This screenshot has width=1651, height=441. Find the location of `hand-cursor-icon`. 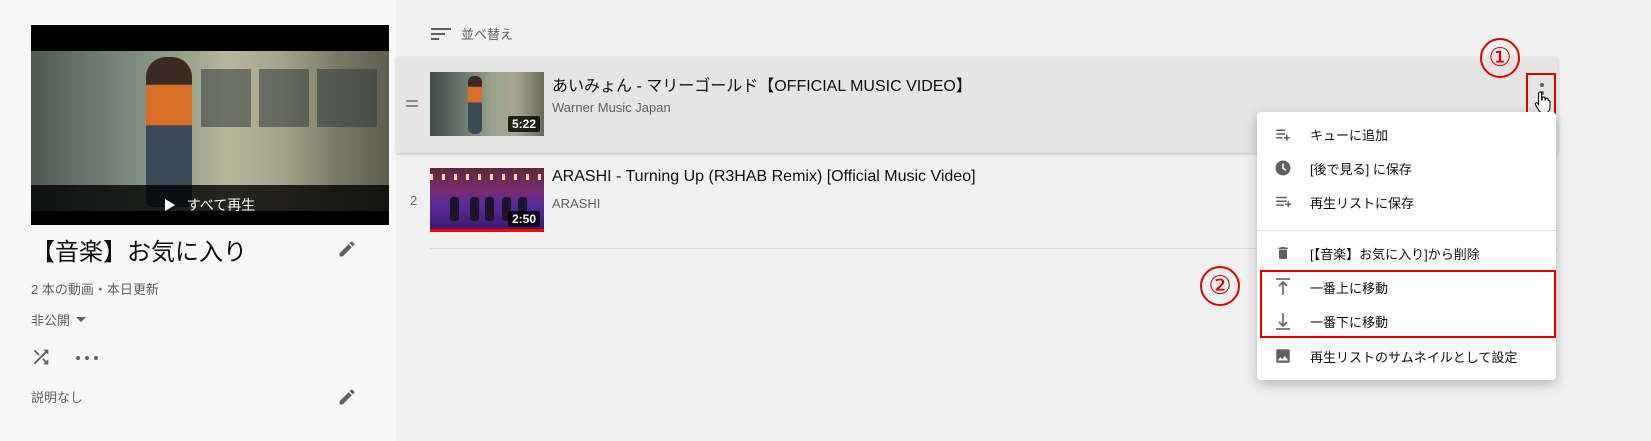

hand-cursor-icon is located at coordinates (1542, 102).